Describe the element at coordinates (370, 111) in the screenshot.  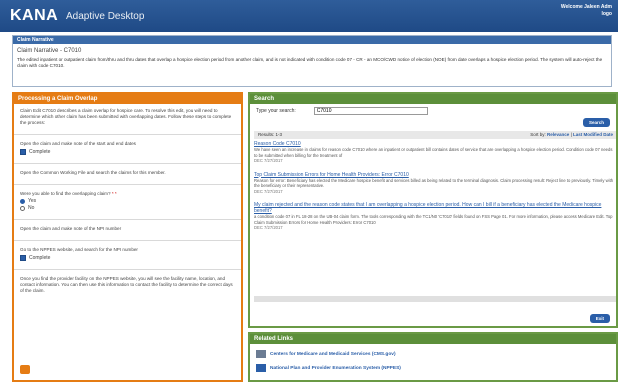
I see `search-input` at that location.